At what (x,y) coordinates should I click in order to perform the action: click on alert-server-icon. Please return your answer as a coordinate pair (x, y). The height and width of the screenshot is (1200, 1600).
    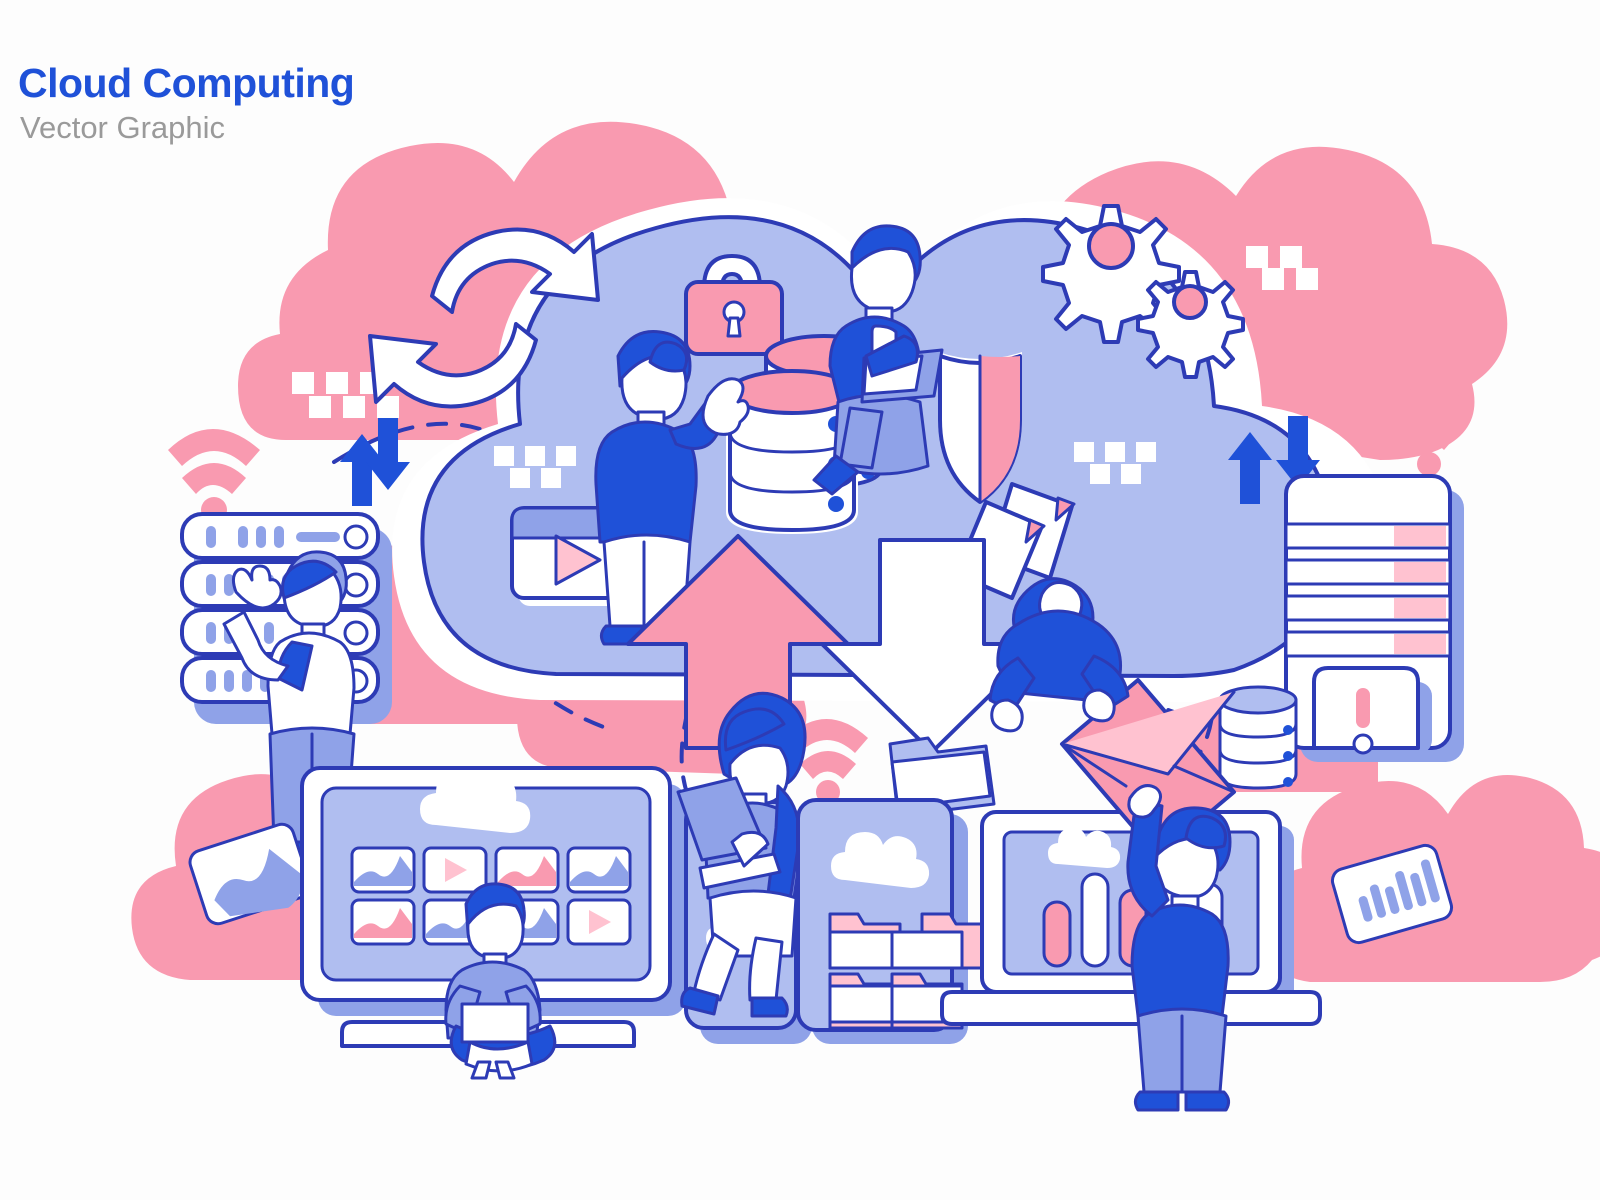
    Looking at the image, I should click on (1372, 710).